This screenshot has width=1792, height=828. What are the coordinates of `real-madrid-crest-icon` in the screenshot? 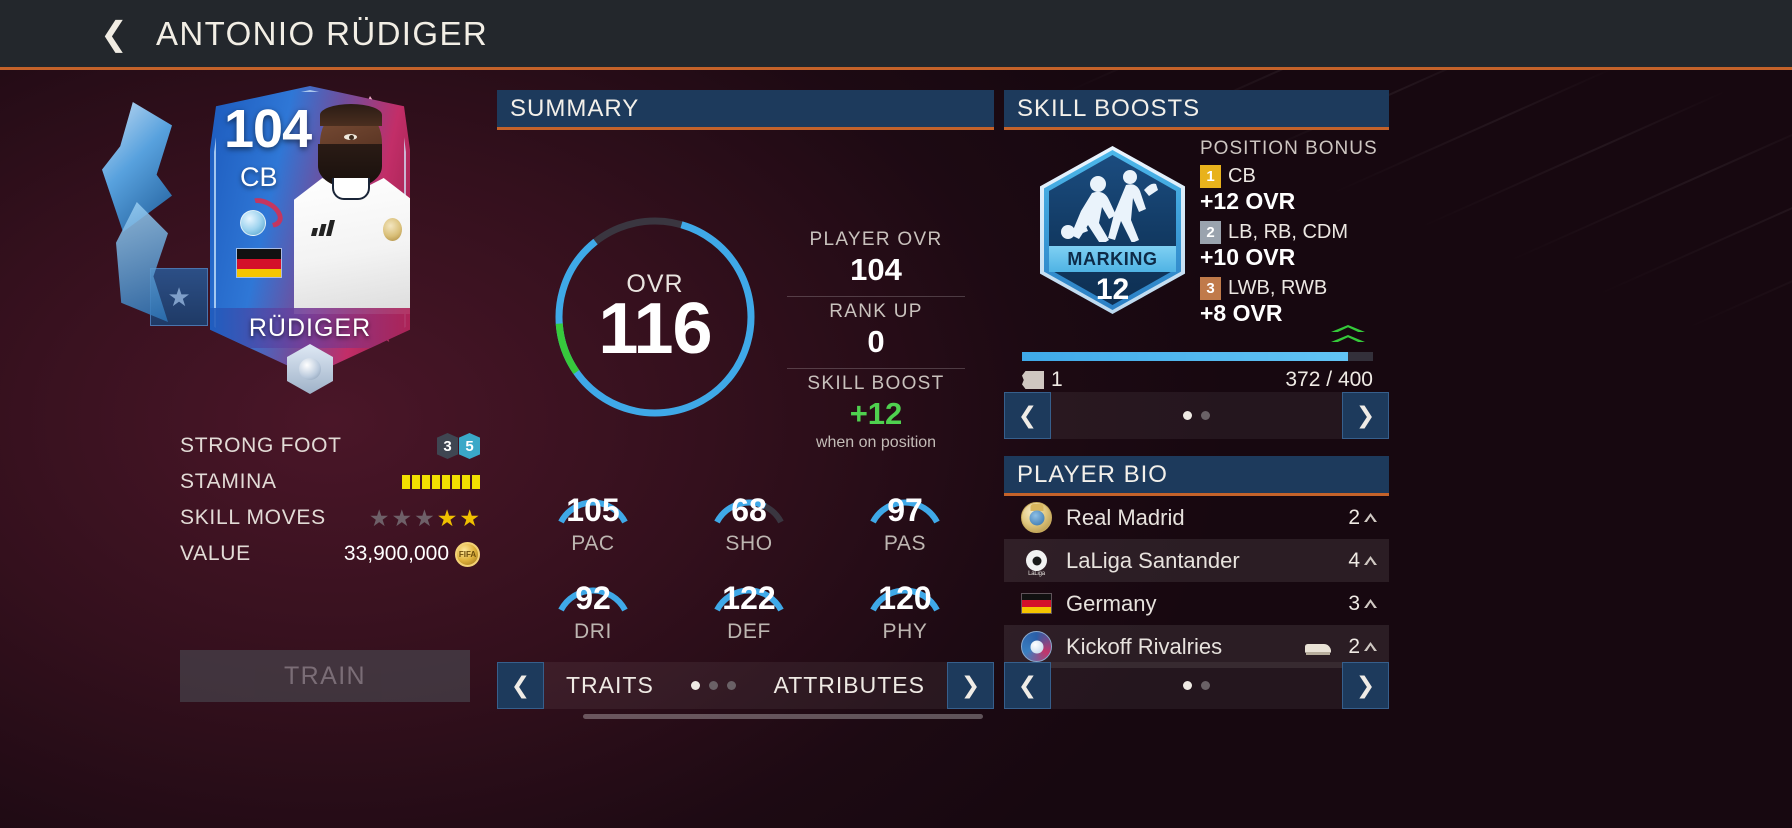 It's located at (1036, 517).